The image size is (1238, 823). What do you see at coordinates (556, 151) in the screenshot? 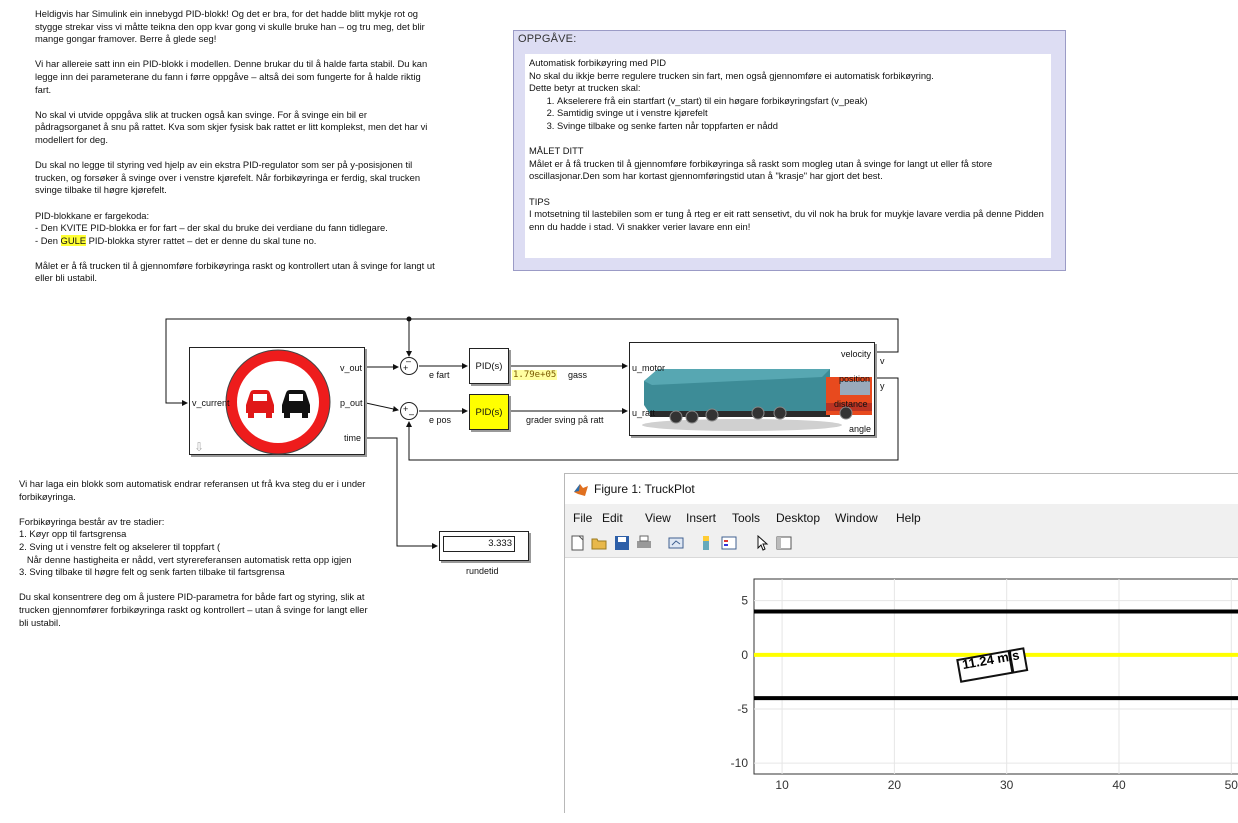
I see `goal-heading: MÅLET DITT` at bounding box center [556, 151].